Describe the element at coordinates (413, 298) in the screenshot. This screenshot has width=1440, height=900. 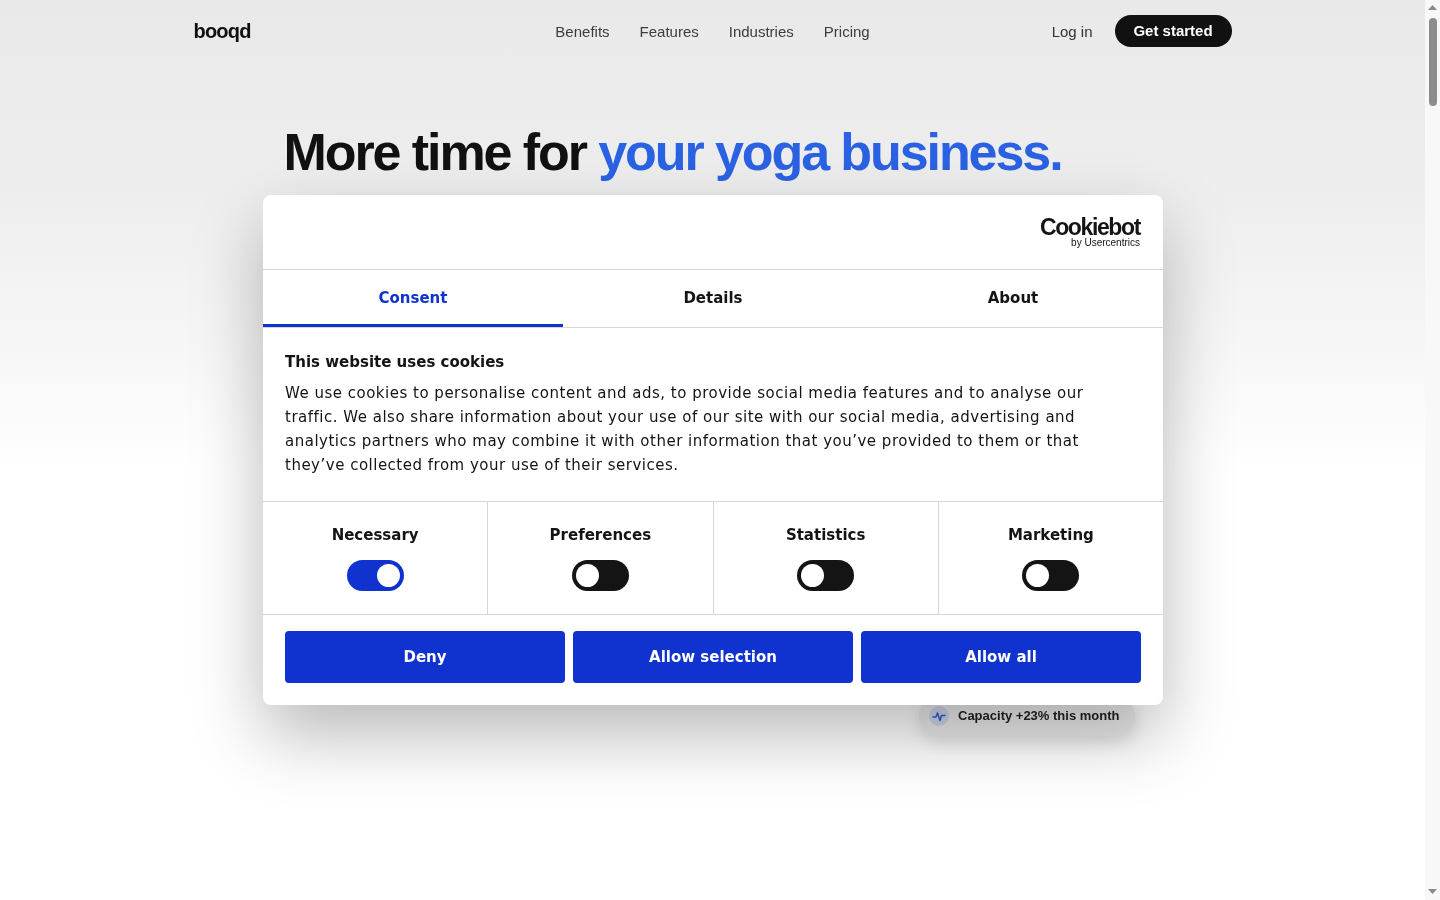
I see `tab: Consent` at that location.